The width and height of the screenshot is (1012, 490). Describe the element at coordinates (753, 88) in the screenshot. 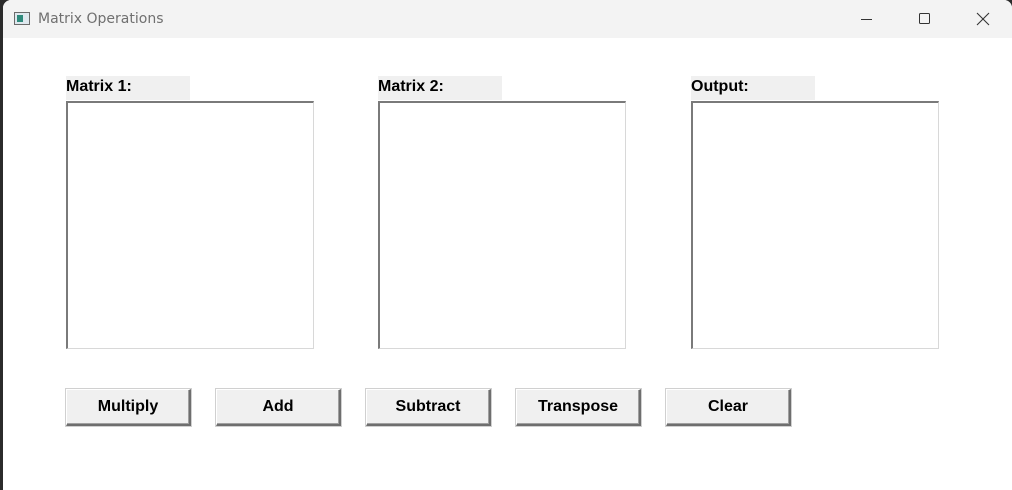

I see `output-label: Output:` at that location.